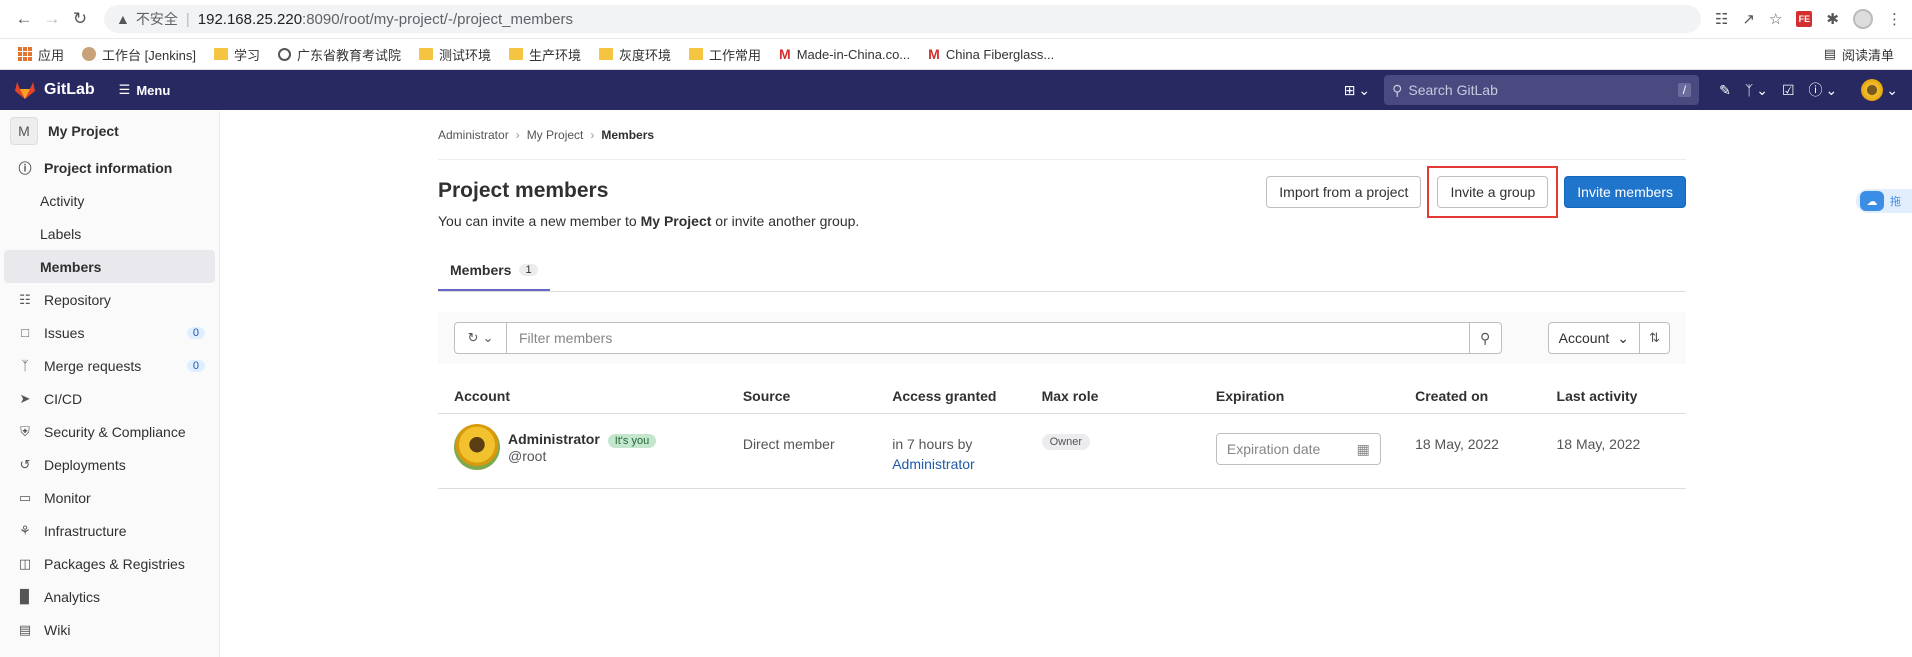 The image size is (1912, 657). What do you see at coordinates (1493, 192) in the screenshot?
I see `invite-group-button: Invite a group` at bounding box center [1493, 192].